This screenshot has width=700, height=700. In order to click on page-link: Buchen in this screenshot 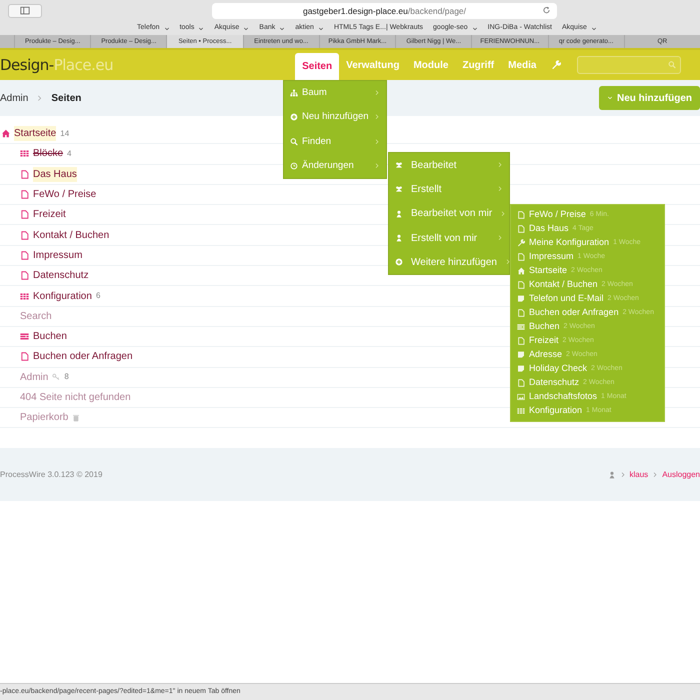, I will do `click(50, 336)`.